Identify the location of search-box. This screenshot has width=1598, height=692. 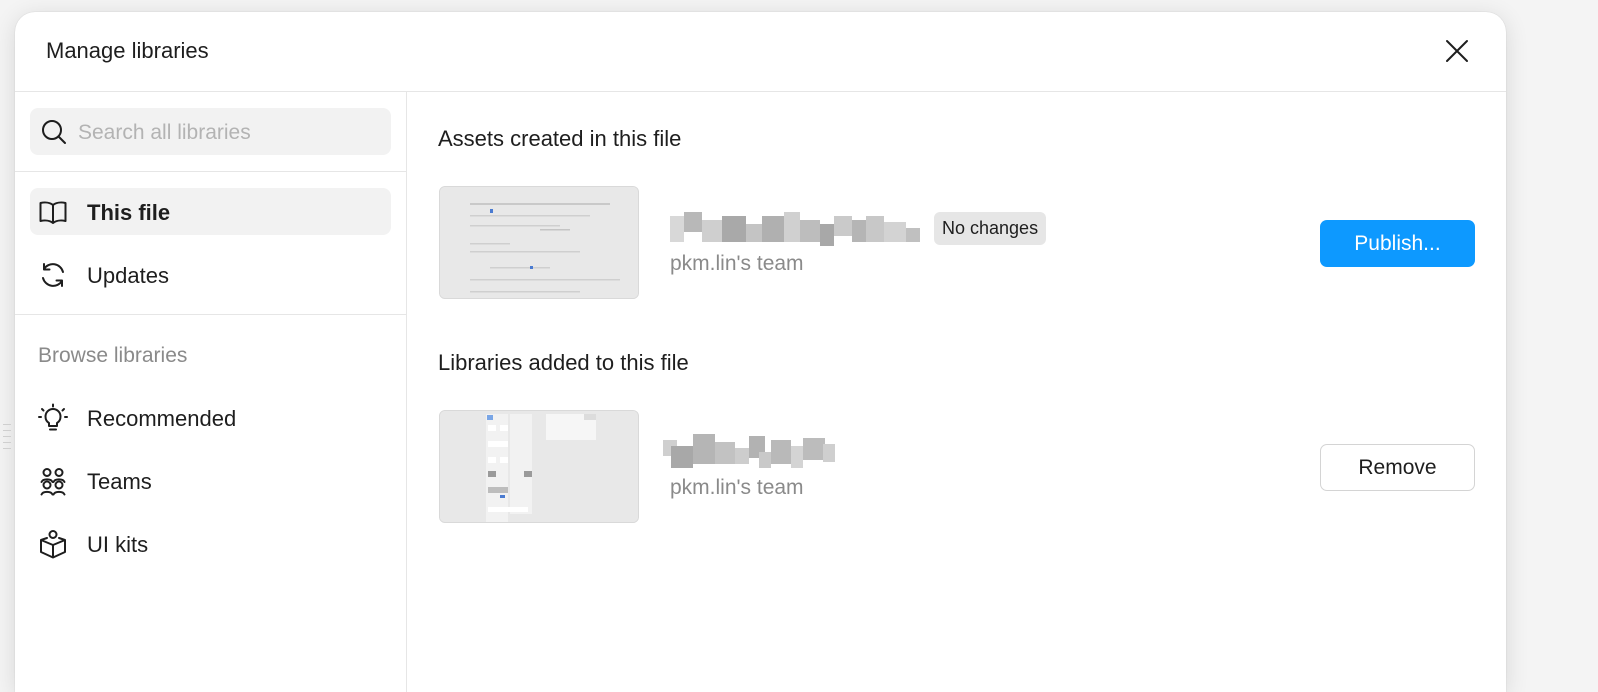
(210, 132).